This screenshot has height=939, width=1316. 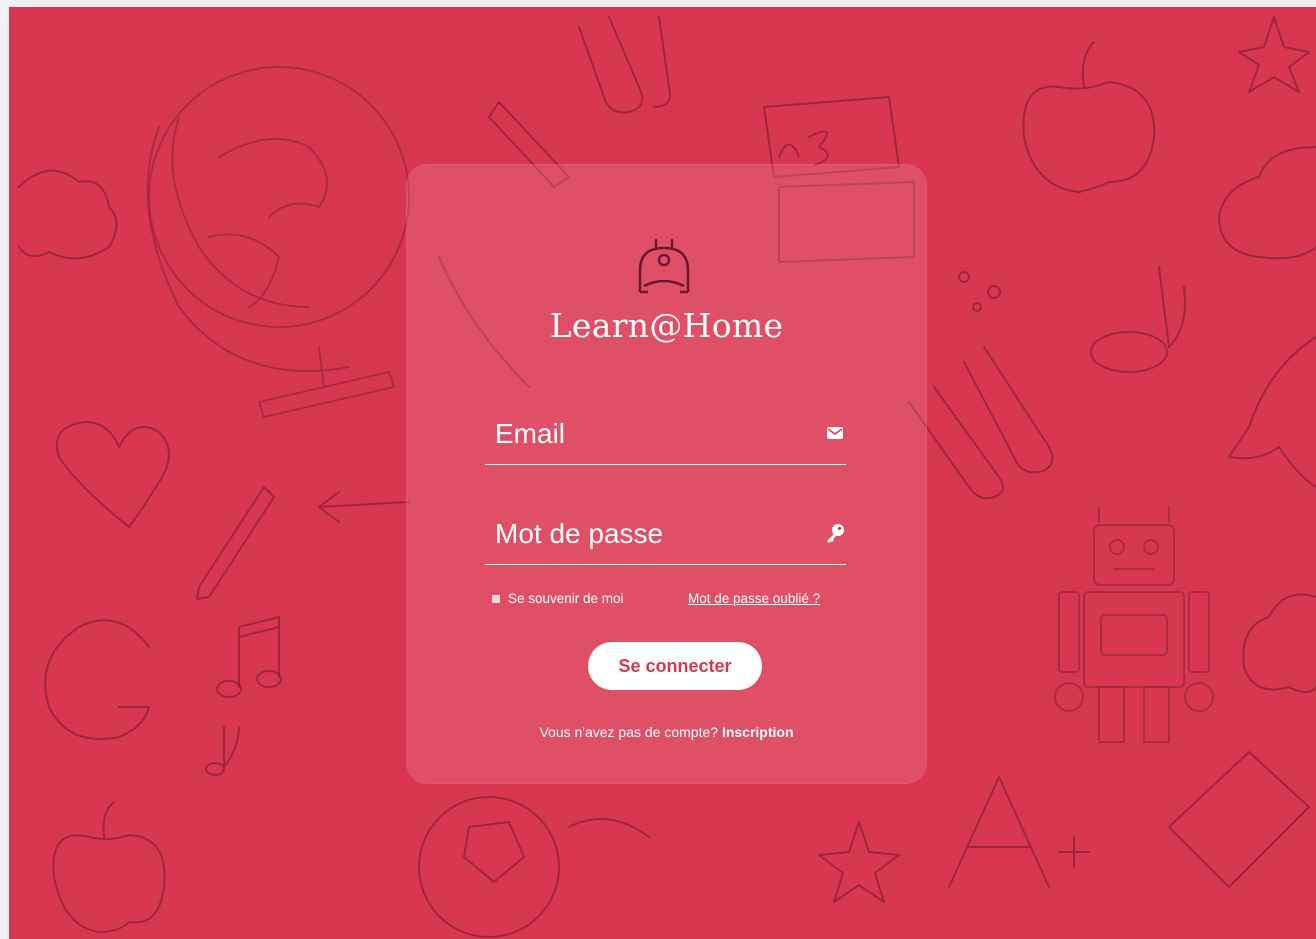 What do you see at coordinates (496, 598) in the screenshot?
I see `remember-checkbox` at bounding box center [496, 598].